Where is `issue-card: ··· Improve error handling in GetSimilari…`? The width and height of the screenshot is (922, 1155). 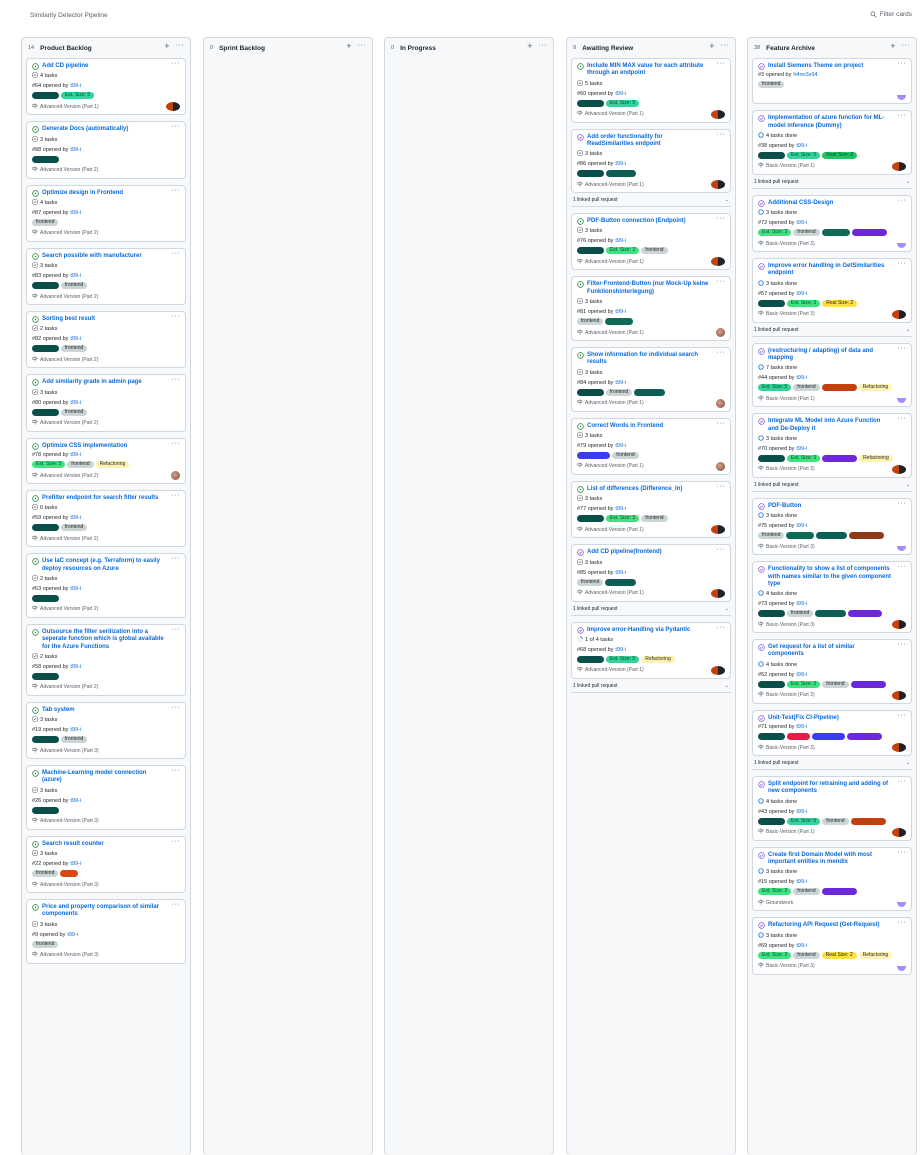
issue-card: ··· Improve error handling in GetSimilari… is located at coordinates (832, 290).